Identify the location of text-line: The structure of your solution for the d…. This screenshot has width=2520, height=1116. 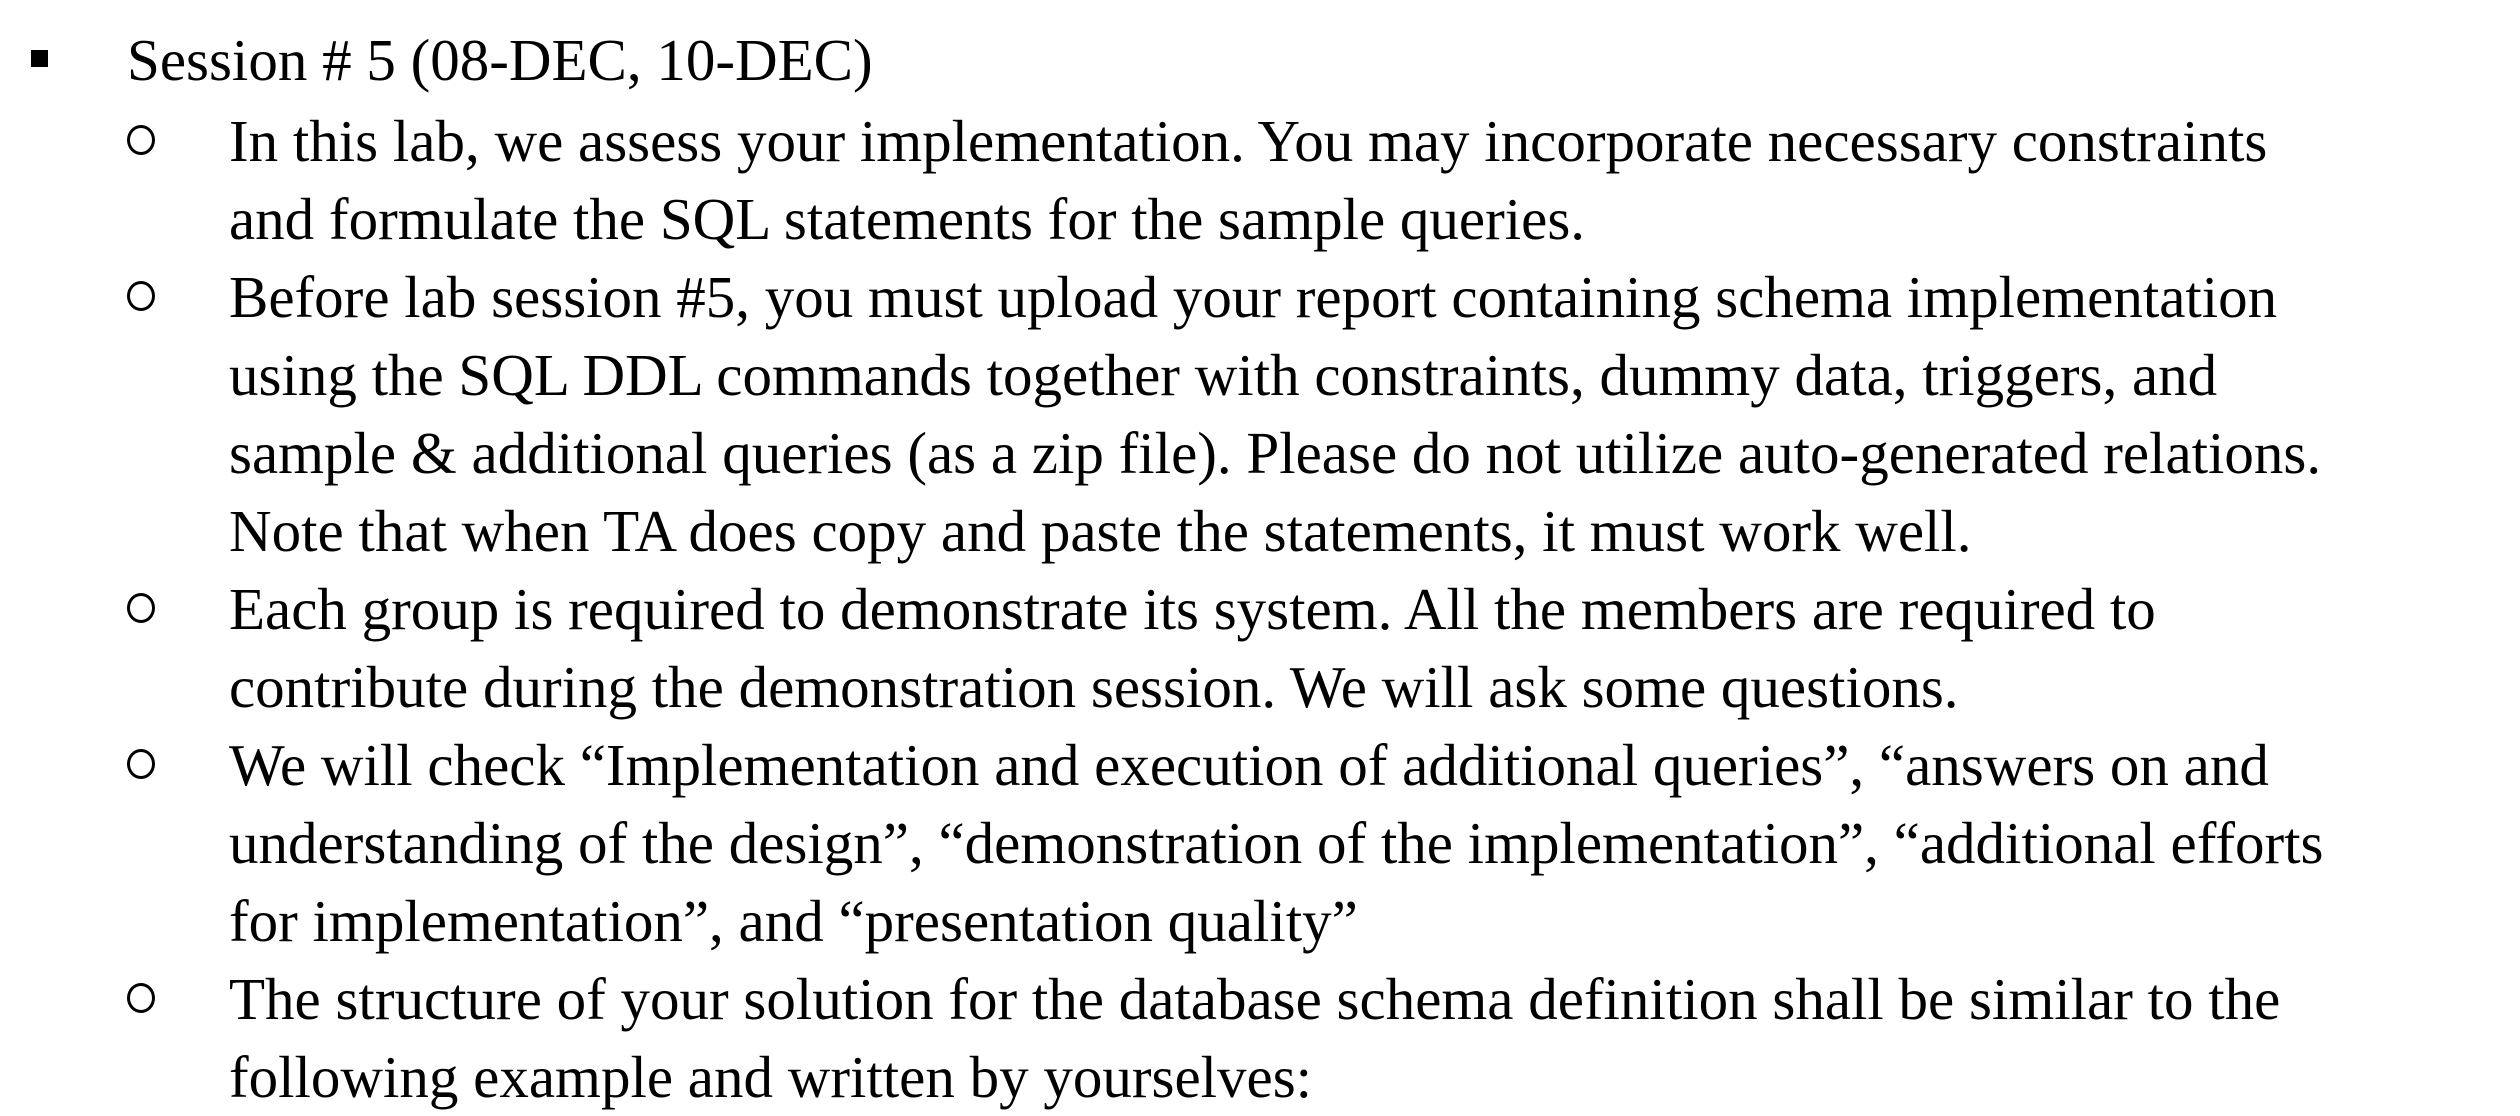
(1255, 999).